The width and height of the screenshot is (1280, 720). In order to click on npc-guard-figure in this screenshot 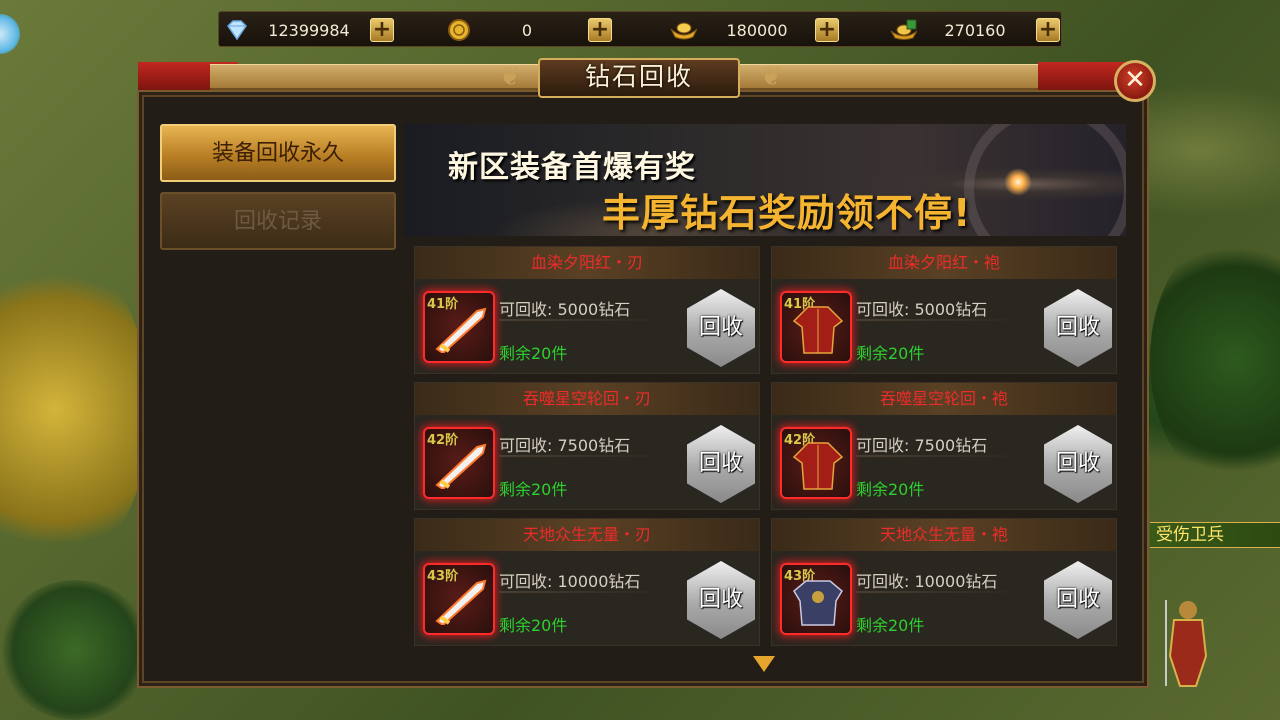, I will do `click(1188, 642)`.